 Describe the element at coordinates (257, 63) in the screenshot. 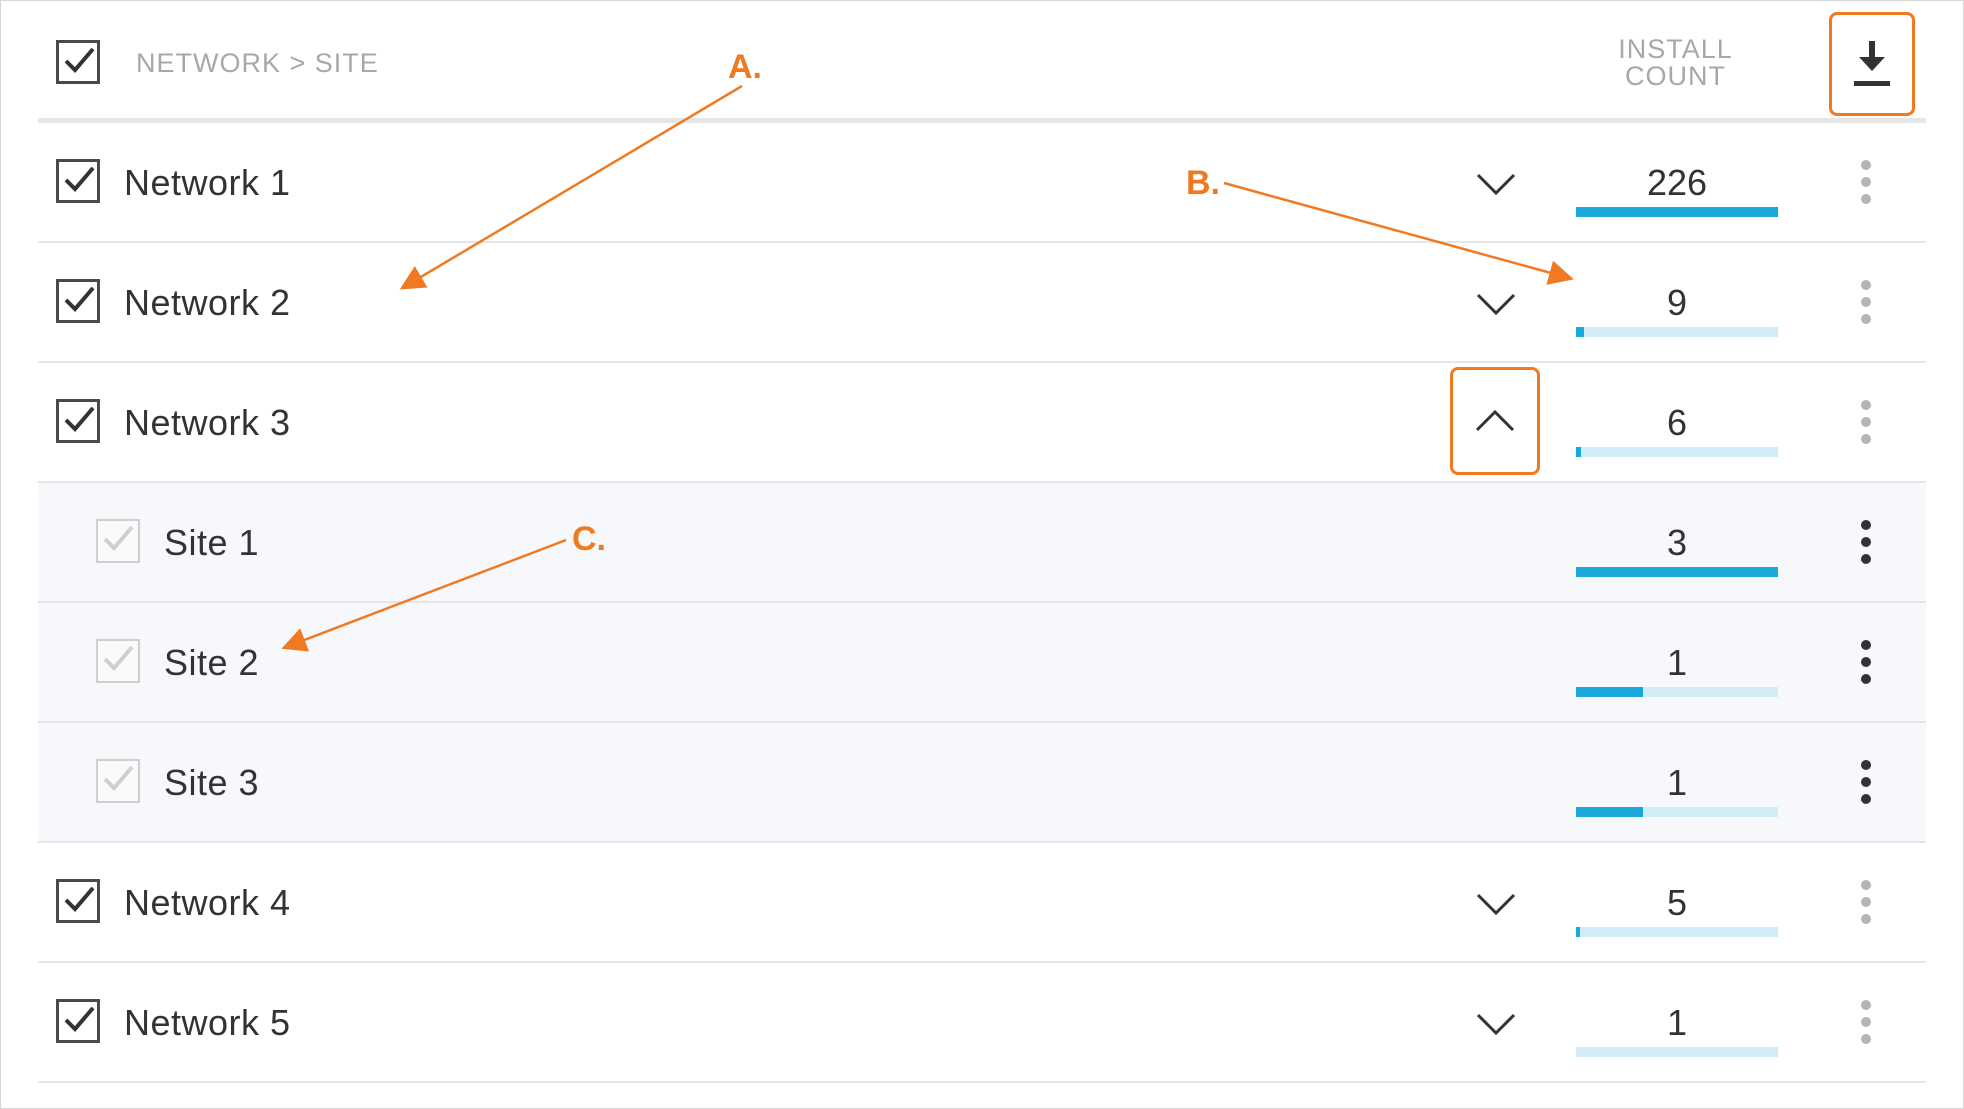

I see `column-title: NETWORK > SITE` at that location.